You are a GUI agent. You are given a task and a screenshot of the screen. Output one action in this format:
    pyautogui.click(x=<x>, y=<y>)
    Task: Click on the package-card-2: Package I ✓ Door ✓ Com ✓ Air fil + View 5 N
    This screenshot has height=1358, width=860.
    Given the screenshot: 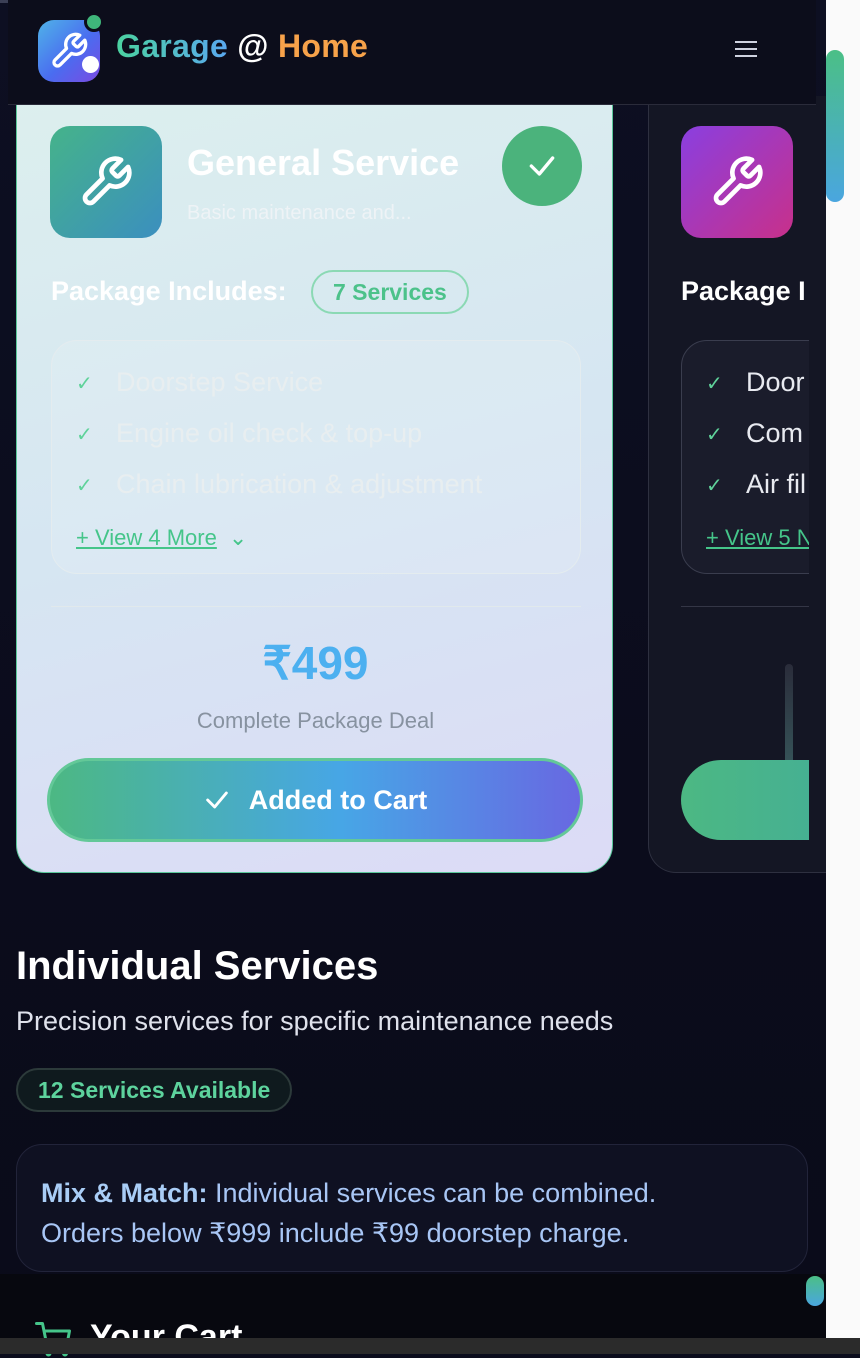 What is the action you would take?
    pyautogui.click(x=748, y=484)
    